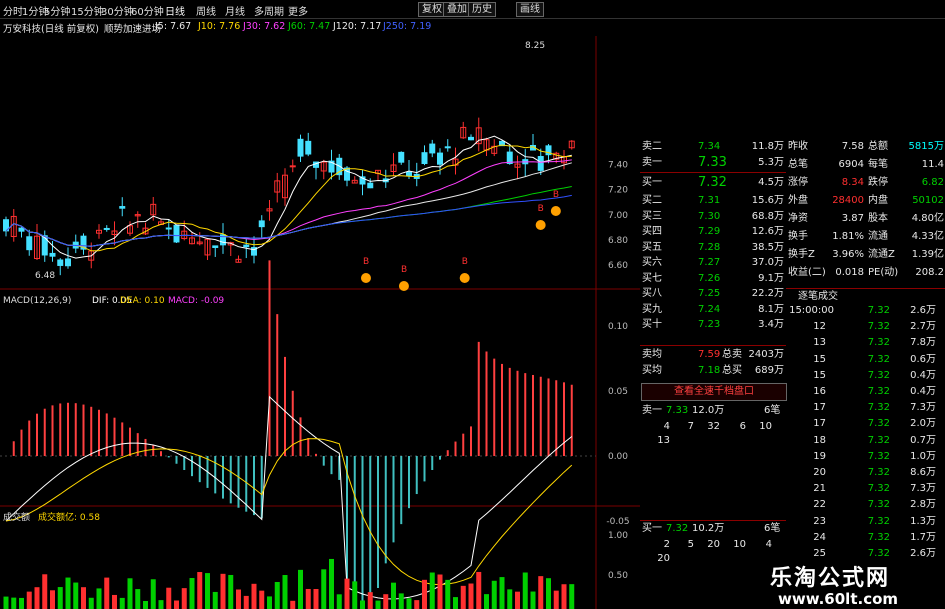  What do you see at coordinates (771, 182) in the screenshot?
I see `bid-volume: 4.5万` at bounding box center [771, 182].